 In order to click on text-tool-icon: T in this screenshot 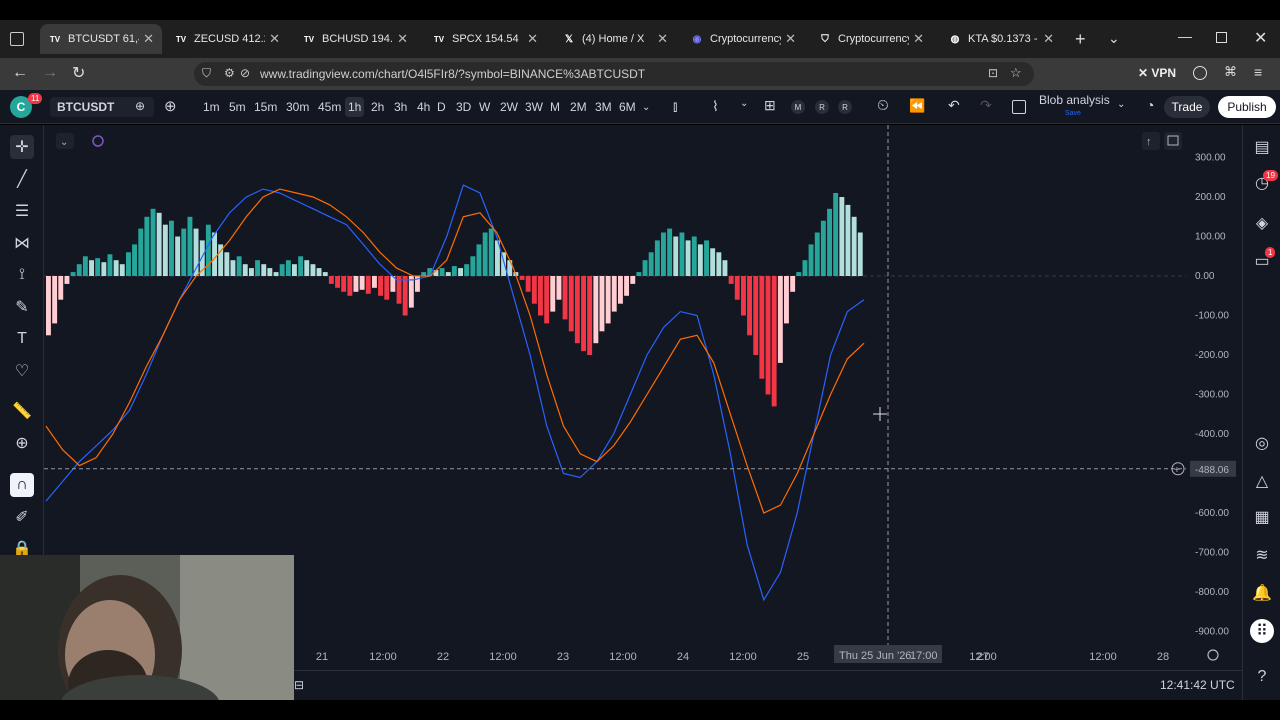, I will do `click(22, 339)`.